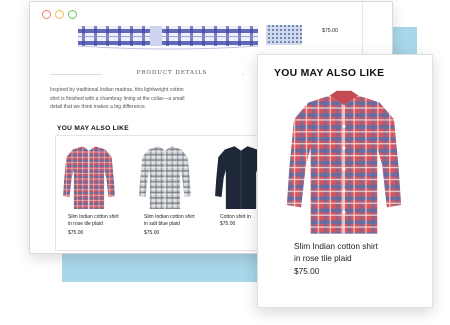  What do you see at coordinates (165, 176) in the screenshot?
I see `blue-plaid-shirt-image` at bounding box center [165, 176].